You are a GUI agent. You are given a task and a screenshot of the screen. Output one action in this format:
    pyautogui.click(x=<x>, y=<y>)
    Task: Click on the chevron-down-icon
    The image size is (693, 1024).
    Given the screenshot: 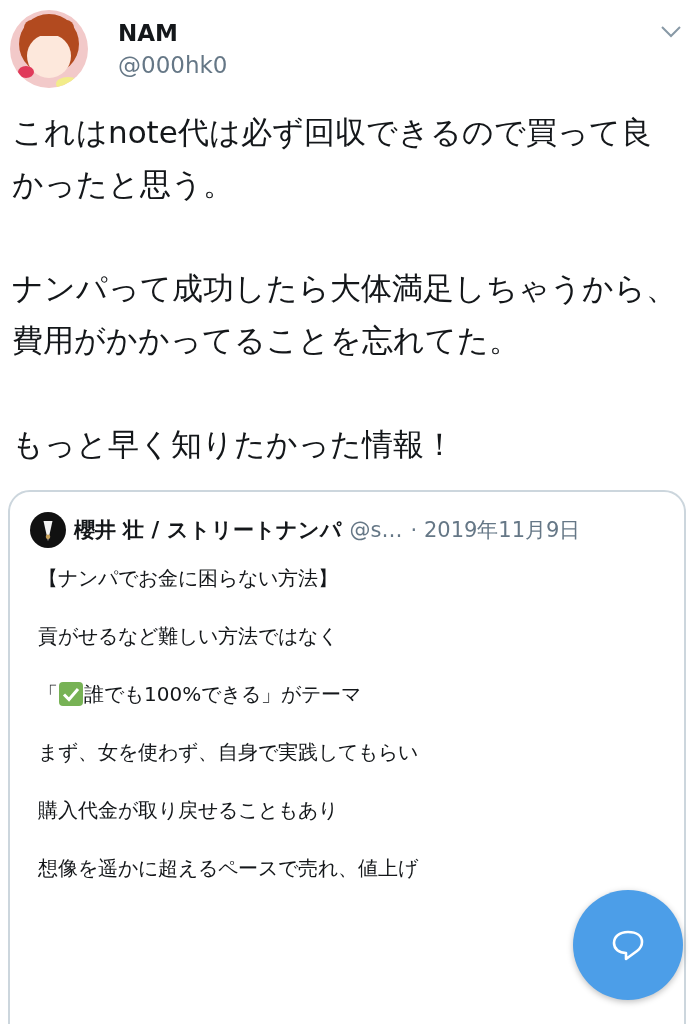 What is the action you would take?
    pyautogui.click(x=671, y=32)
    